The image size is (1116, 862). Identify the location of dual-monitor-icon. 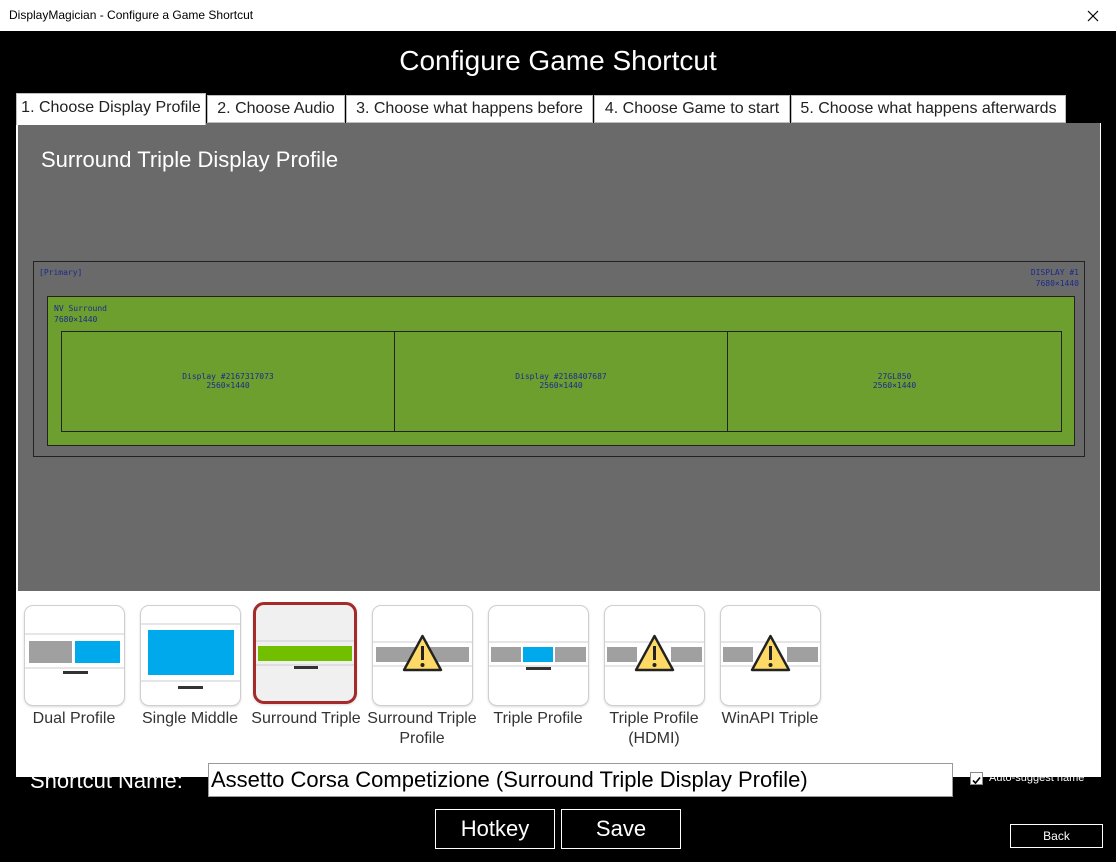
(74, 653).